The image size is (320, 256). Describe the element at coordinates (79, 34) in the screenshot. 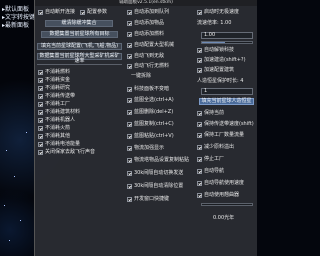

I see `fetch-data-button: 数据集置当前星球所有目标` at that location.